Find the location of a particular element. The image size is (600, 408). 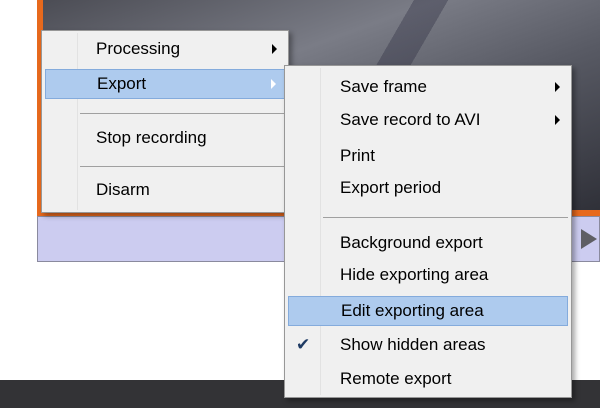

menu-item-stop-recording: Stop recording is located at coordinates (165, 138).